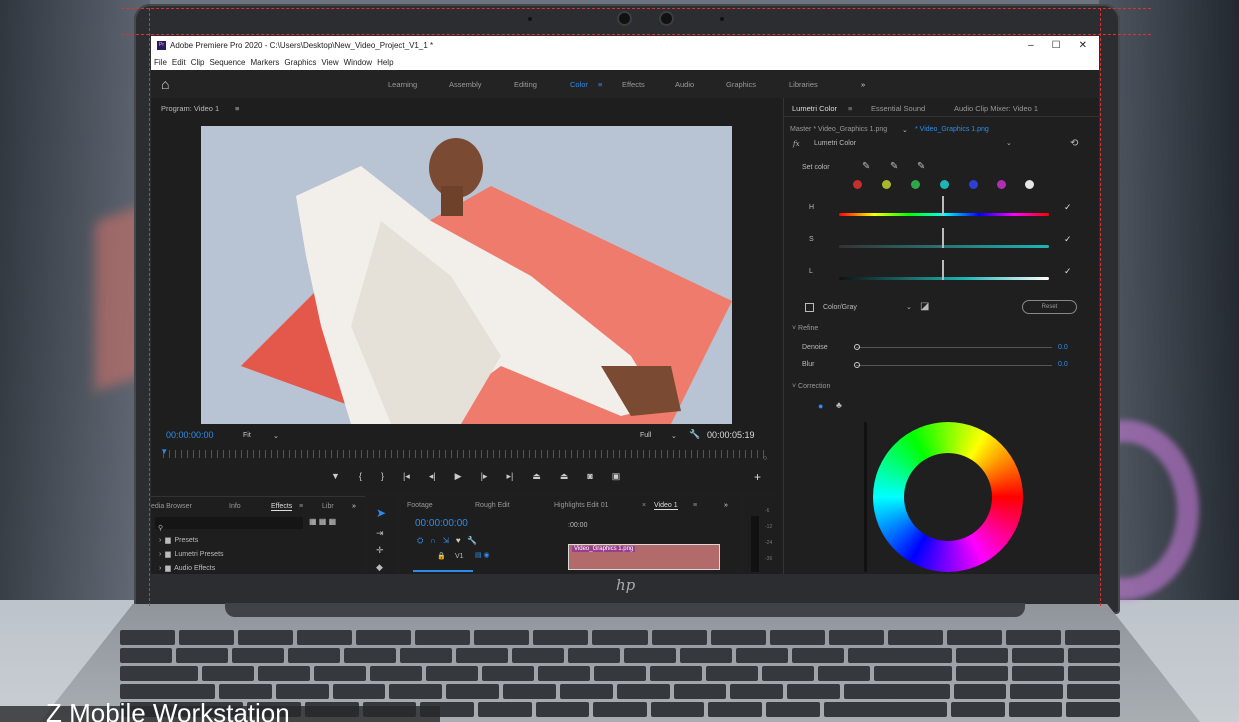  Describe the element at coordinates (385, 62) in the screenshot. I see `menu-help: Help` at that location.